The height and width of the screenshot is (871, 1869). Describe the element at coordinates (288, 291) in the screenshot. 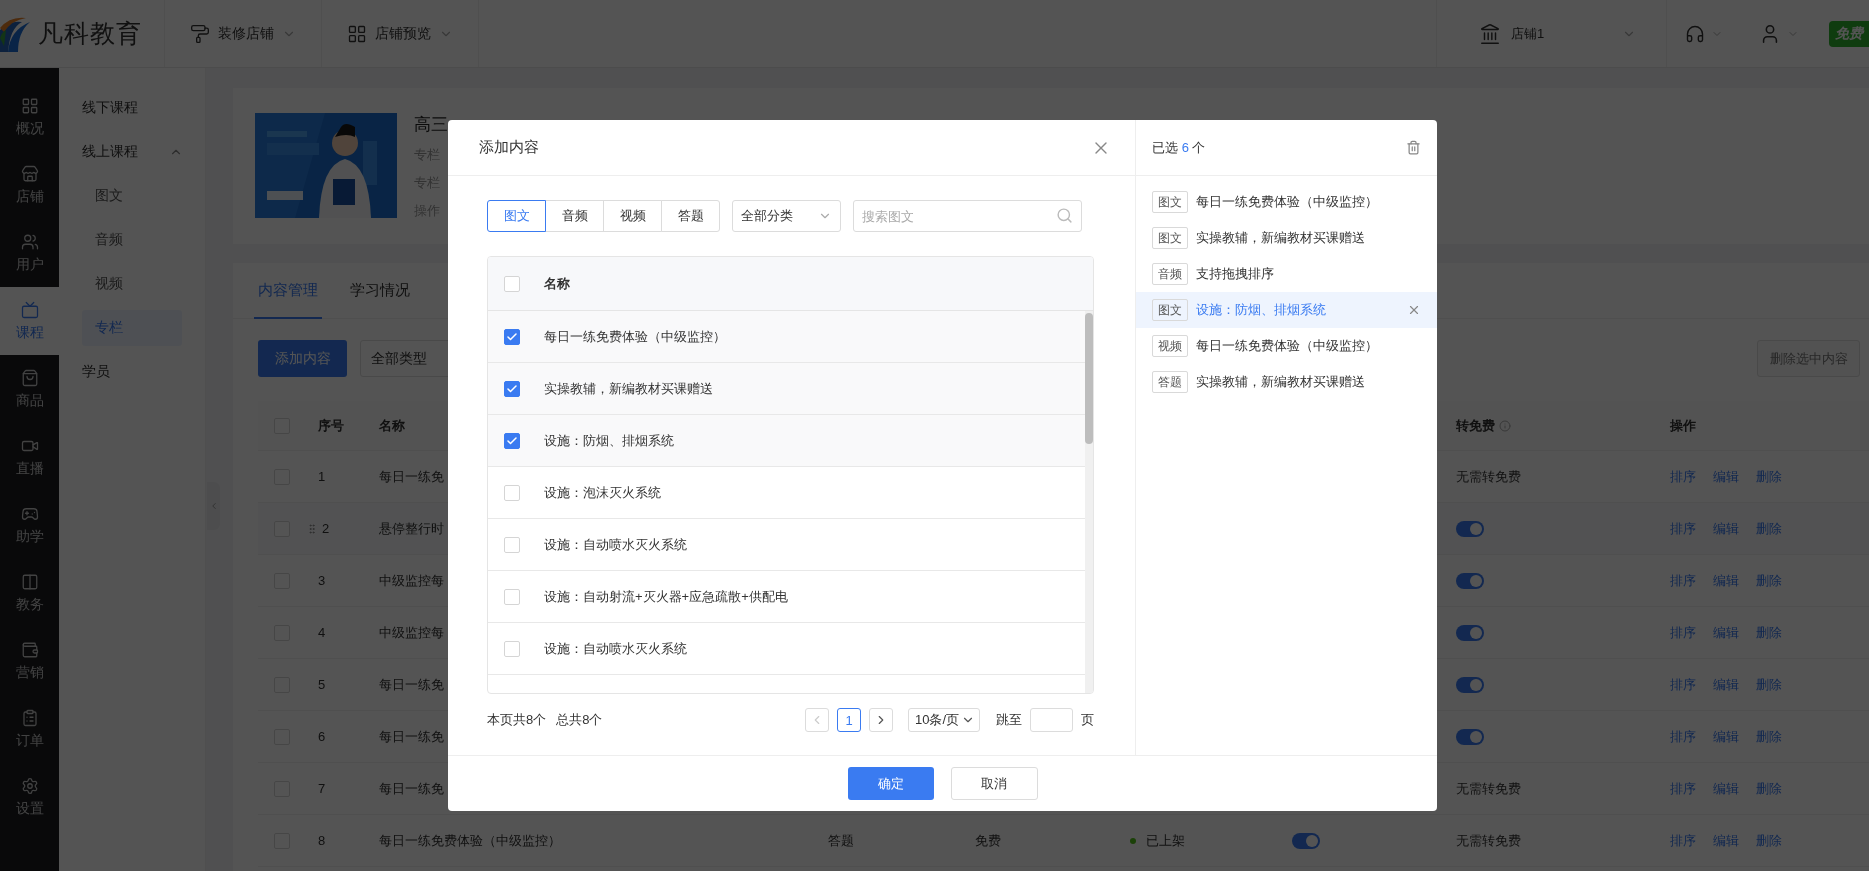

I see `tab: 内容管理` at that location.